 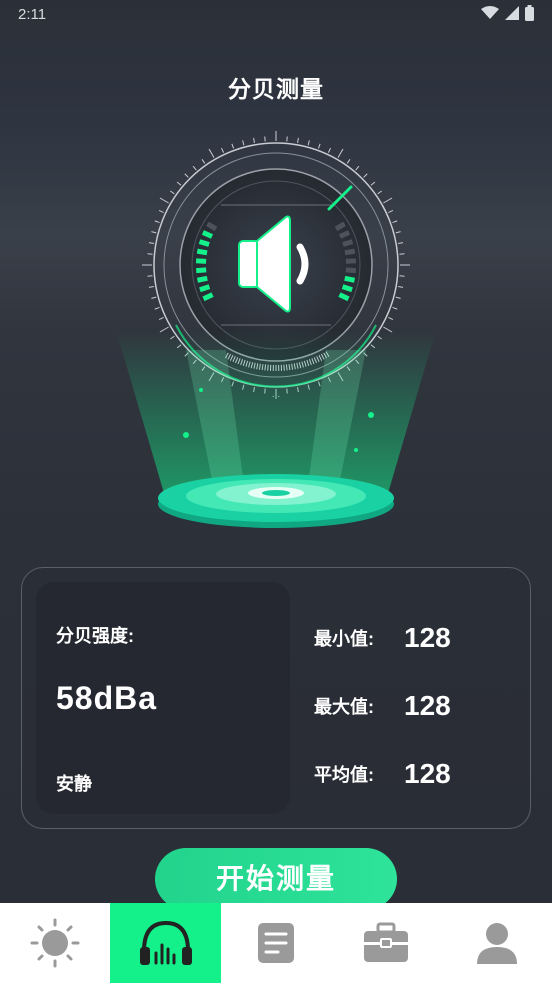 What do you see at coordinates (276, 879) in the screenshot?
I see `start-measure-button: 开始测量` at bounding box center [276, 879].